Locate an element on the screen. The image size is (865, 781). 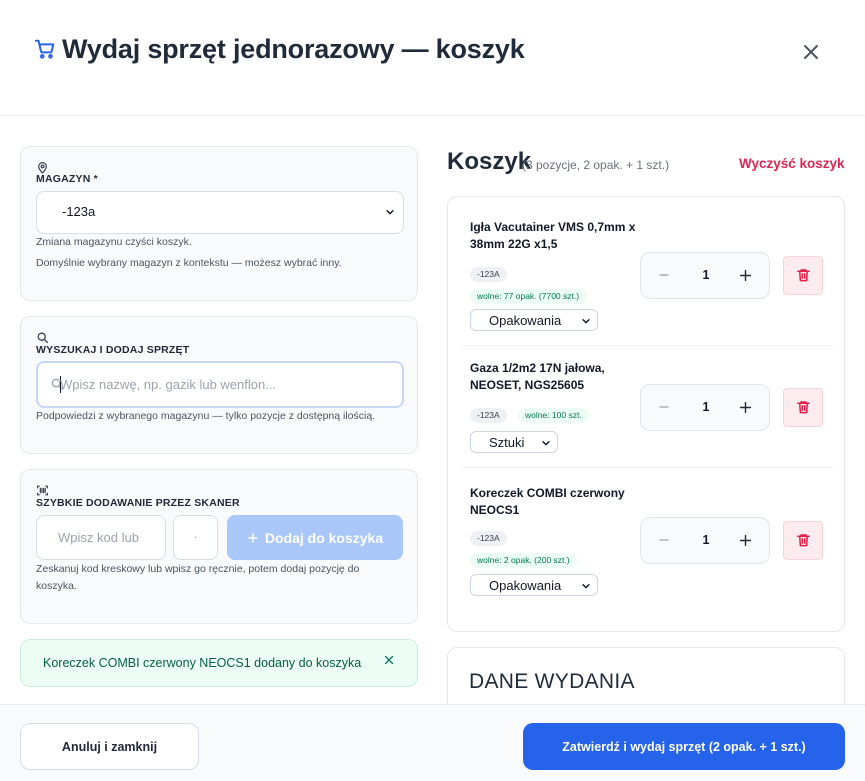
barcode-scan-icon is located at coordinates (42, 490).